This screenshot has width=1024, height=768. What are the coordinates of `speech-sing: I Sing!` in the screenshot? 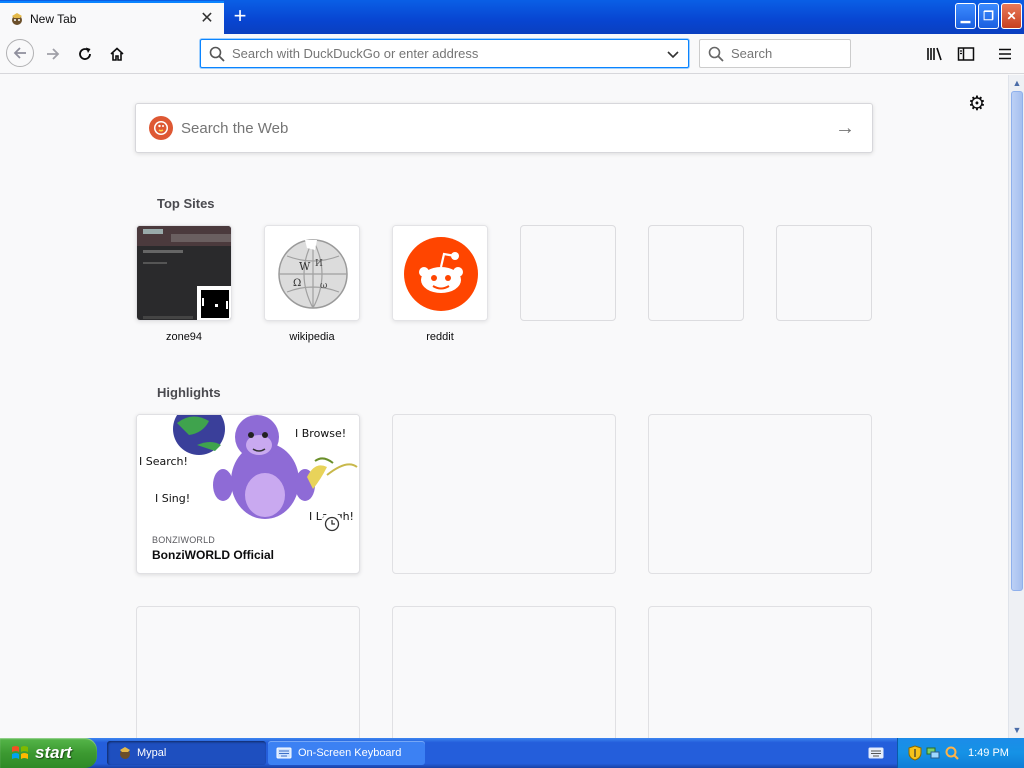 It's located at (172, 498).